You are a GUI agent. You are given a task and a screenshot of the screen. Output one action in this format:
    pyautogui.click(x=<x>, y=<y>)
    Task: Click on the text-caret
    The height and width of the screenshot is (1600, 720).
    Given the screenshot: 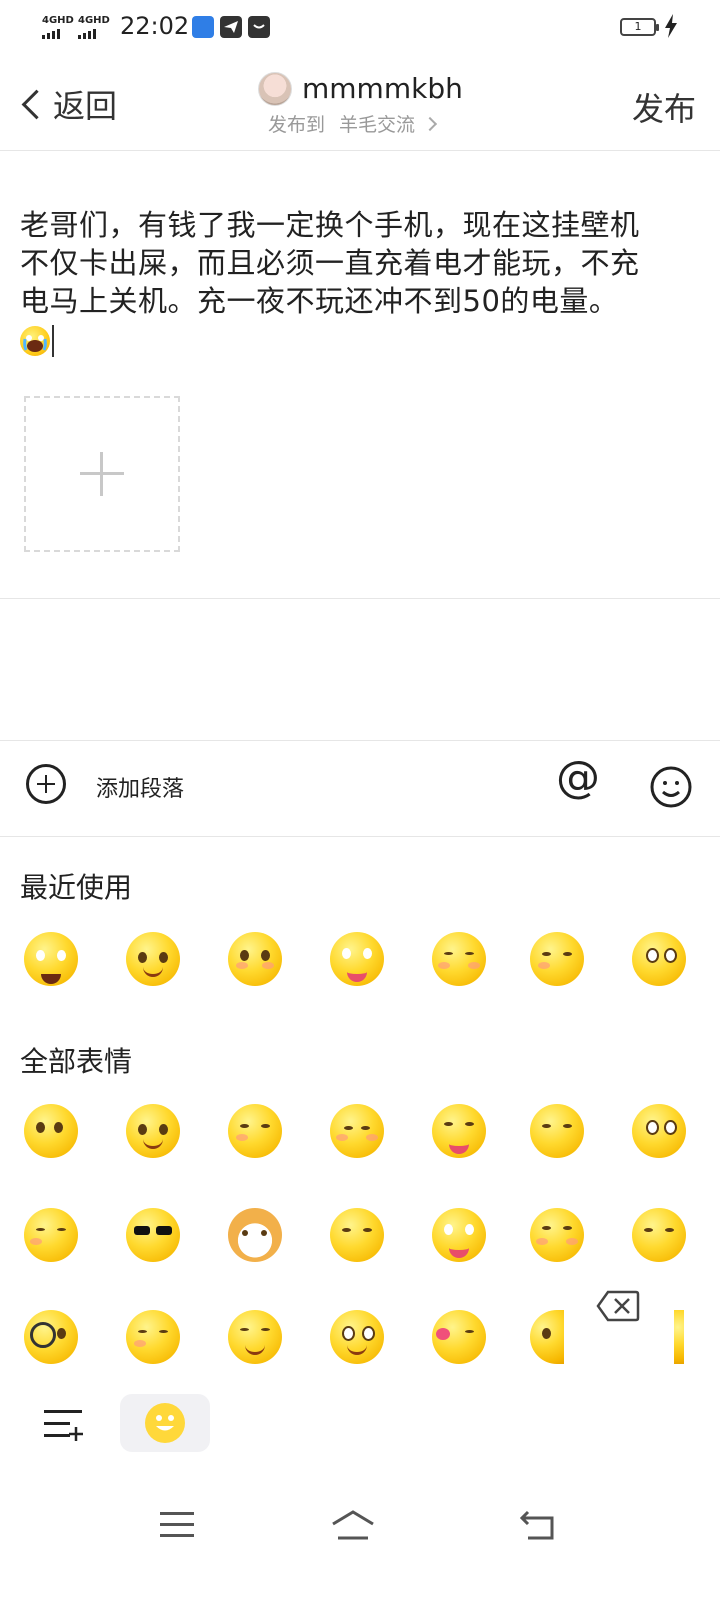 What is the action you would take?
    pyautogui.click(x=53, y=341)
    